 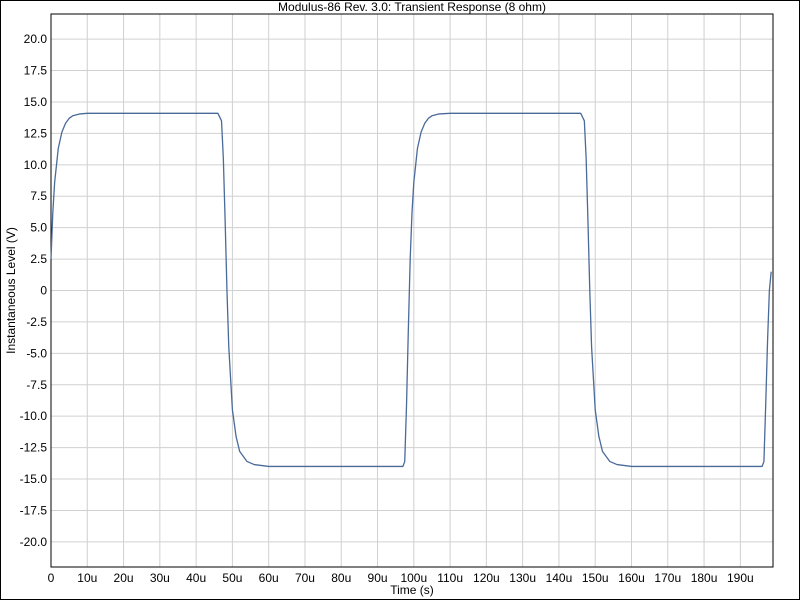 I want to click on x-tick-label: 90u, so click(x=378, y=578).